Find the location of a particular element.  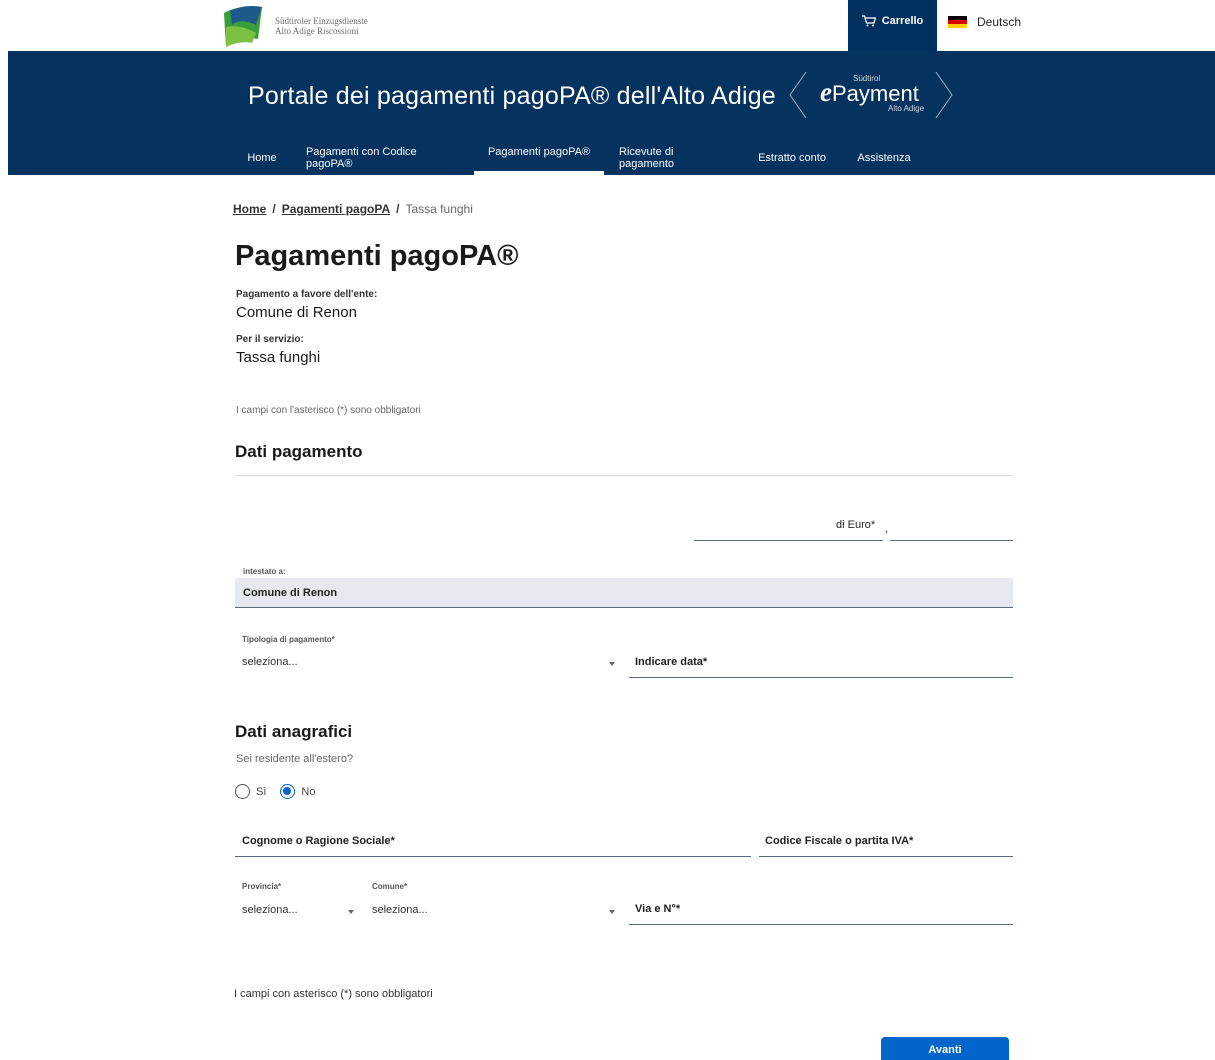

servizio-value: Tassa funghi is located at coordinates (278, 357).